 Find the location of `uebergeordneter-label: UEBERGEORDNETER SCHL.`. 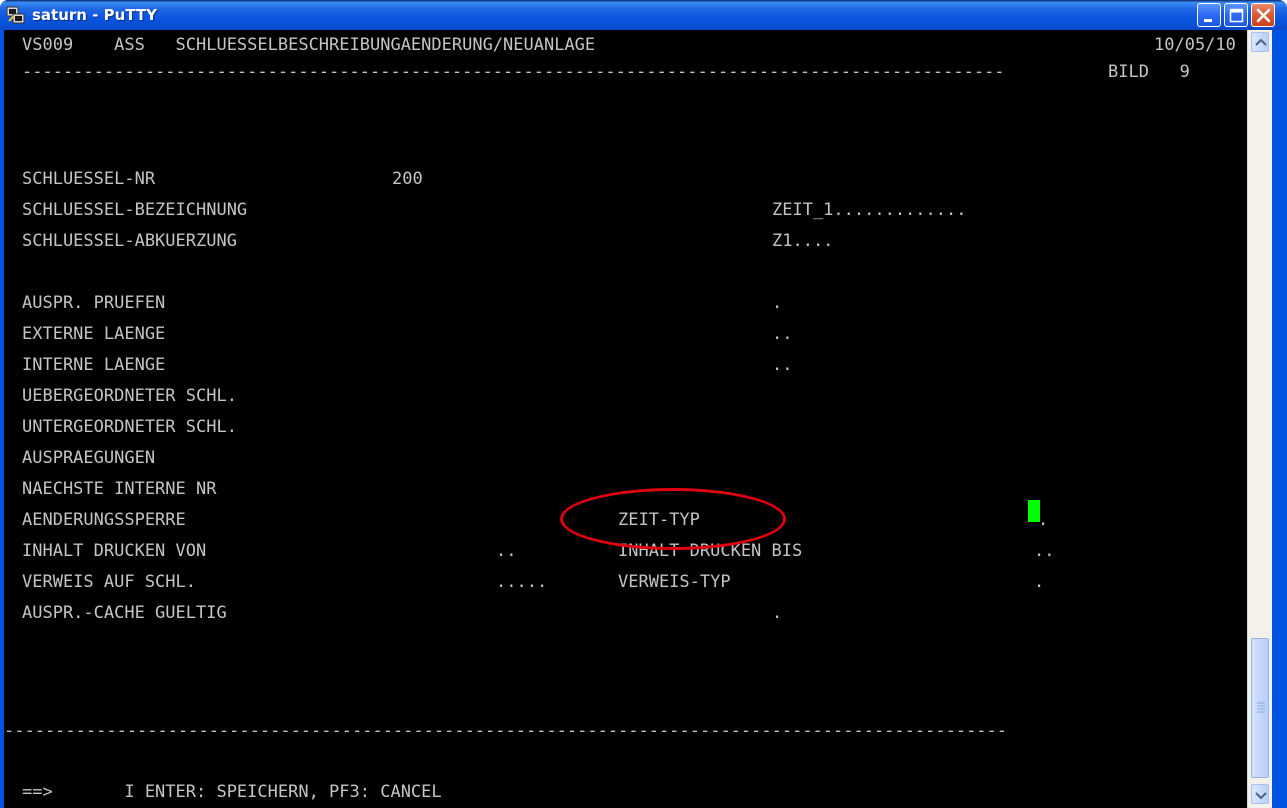

uebergeordneter-label: UEBERGEORDNETER SCHL. is located at coordinates (129, 396).